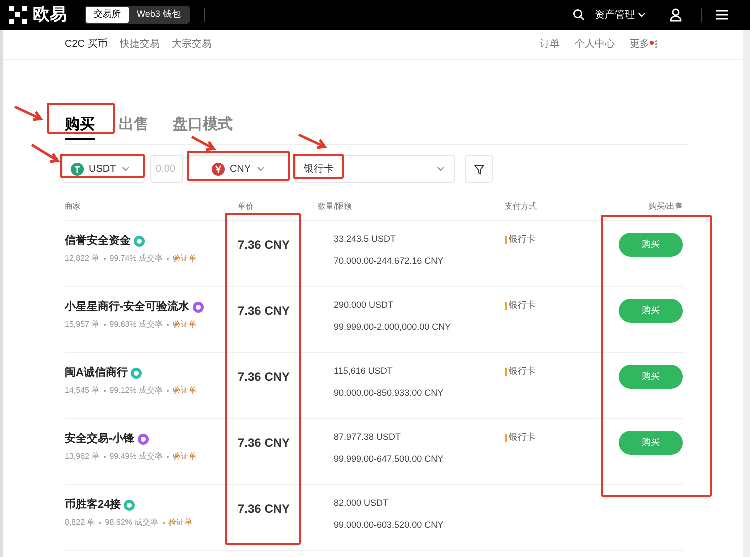  What do you see at coordinates (676, 15) in the screenshot?
I see `user-icon` at bounding box center [676, 15].